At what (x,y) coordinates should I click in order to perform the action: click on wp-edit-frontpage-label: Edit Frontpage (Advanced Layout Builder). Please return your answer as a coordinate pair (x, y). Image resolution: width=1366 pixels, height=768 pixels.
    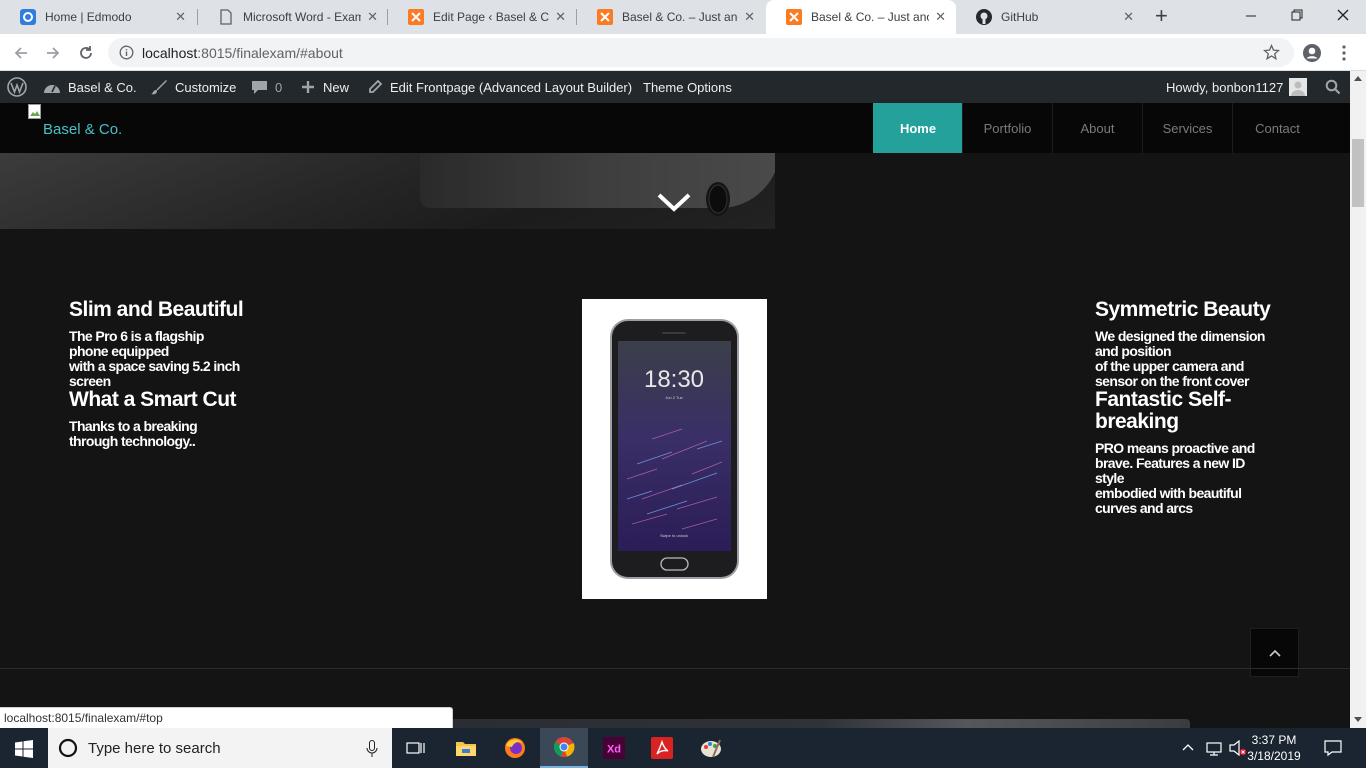
    Looking at the image, I should click on (511, 87).